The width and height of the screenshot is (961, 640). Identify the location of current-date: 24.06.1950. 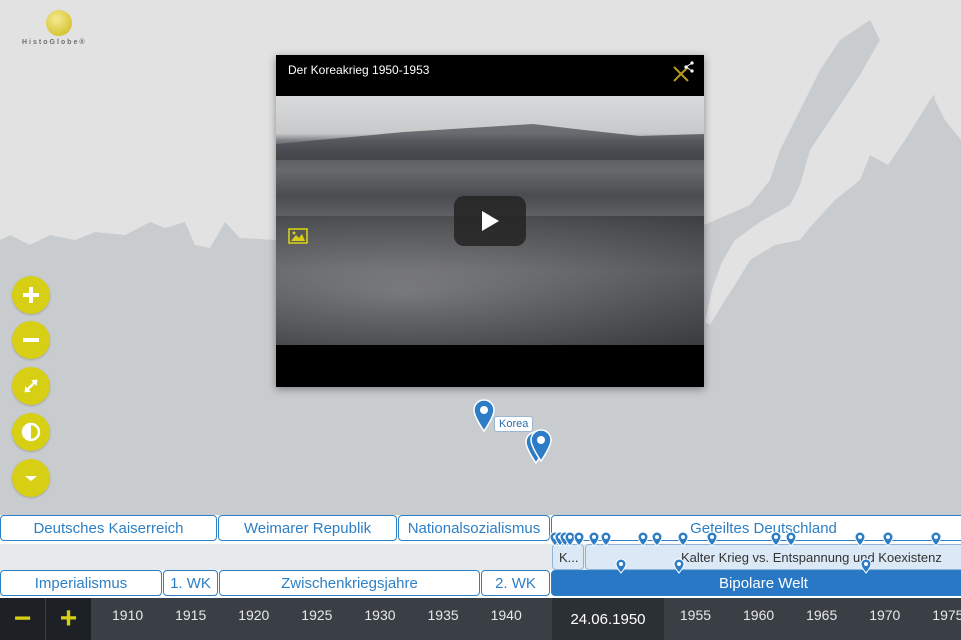
(608, 619).